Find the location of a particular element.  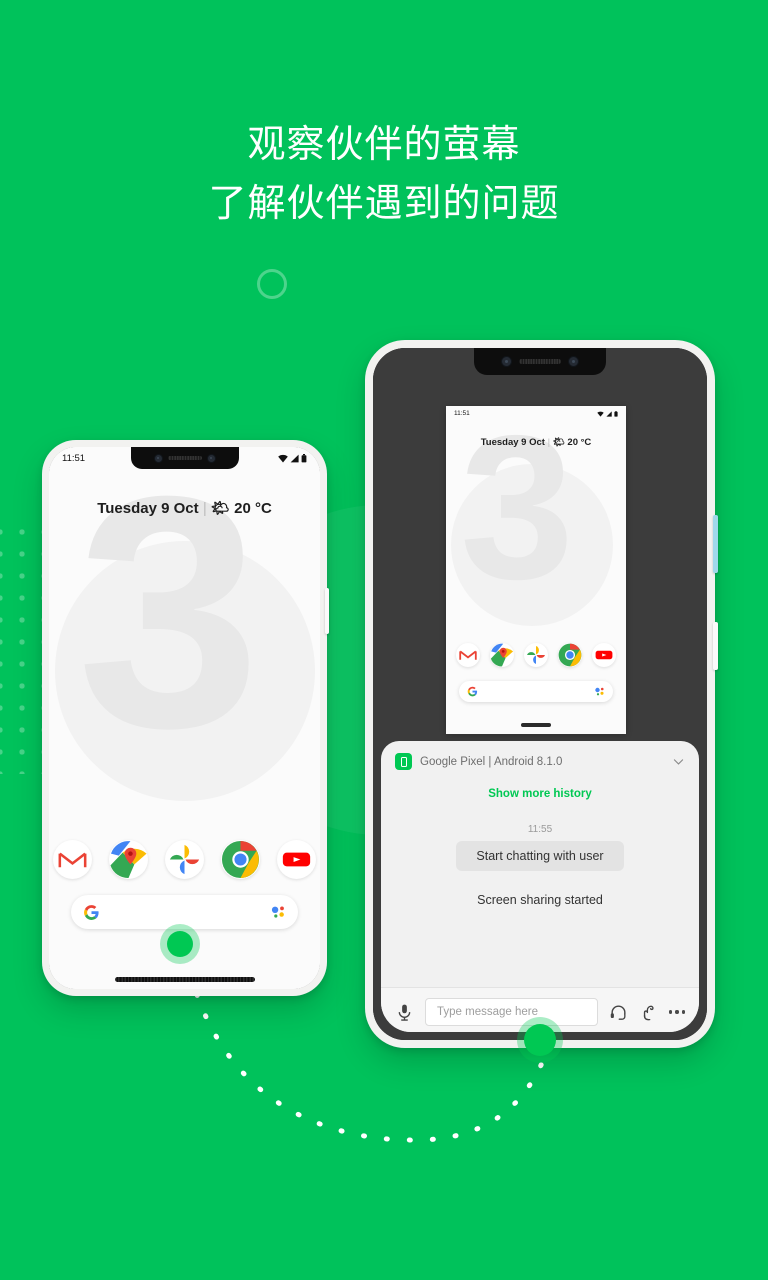

device-icon is located at coordinates (403, 761).